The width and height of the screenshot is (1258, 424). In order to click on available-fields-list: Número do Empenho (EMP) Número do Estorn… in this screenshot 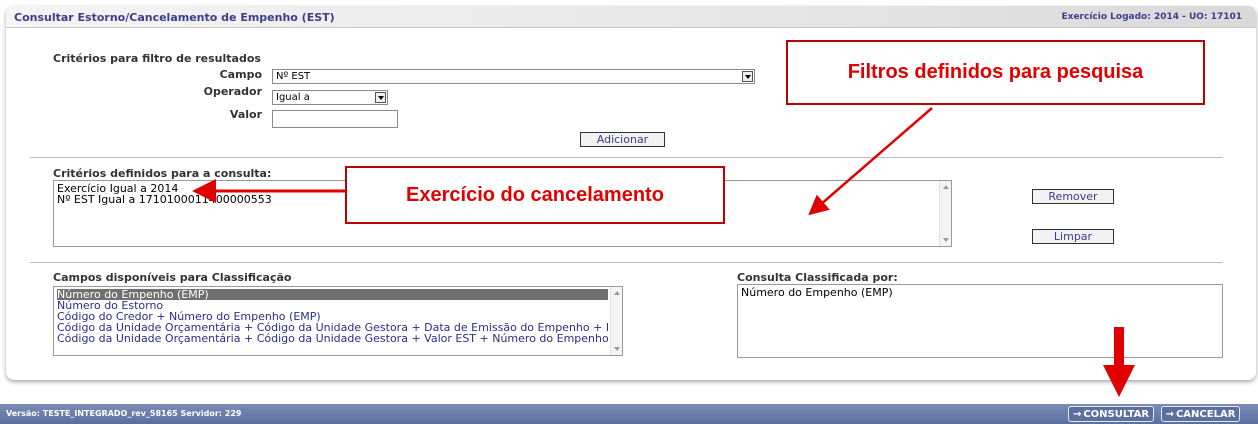, I will do `click(338, 321)`.